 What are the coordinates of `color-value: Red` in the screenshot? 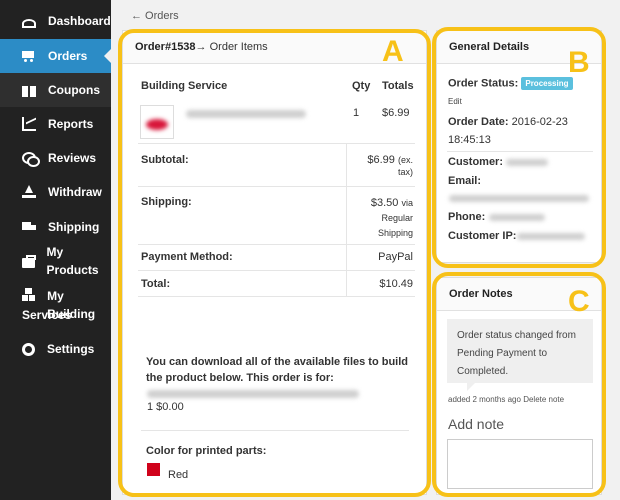 It's located at (178, 475).